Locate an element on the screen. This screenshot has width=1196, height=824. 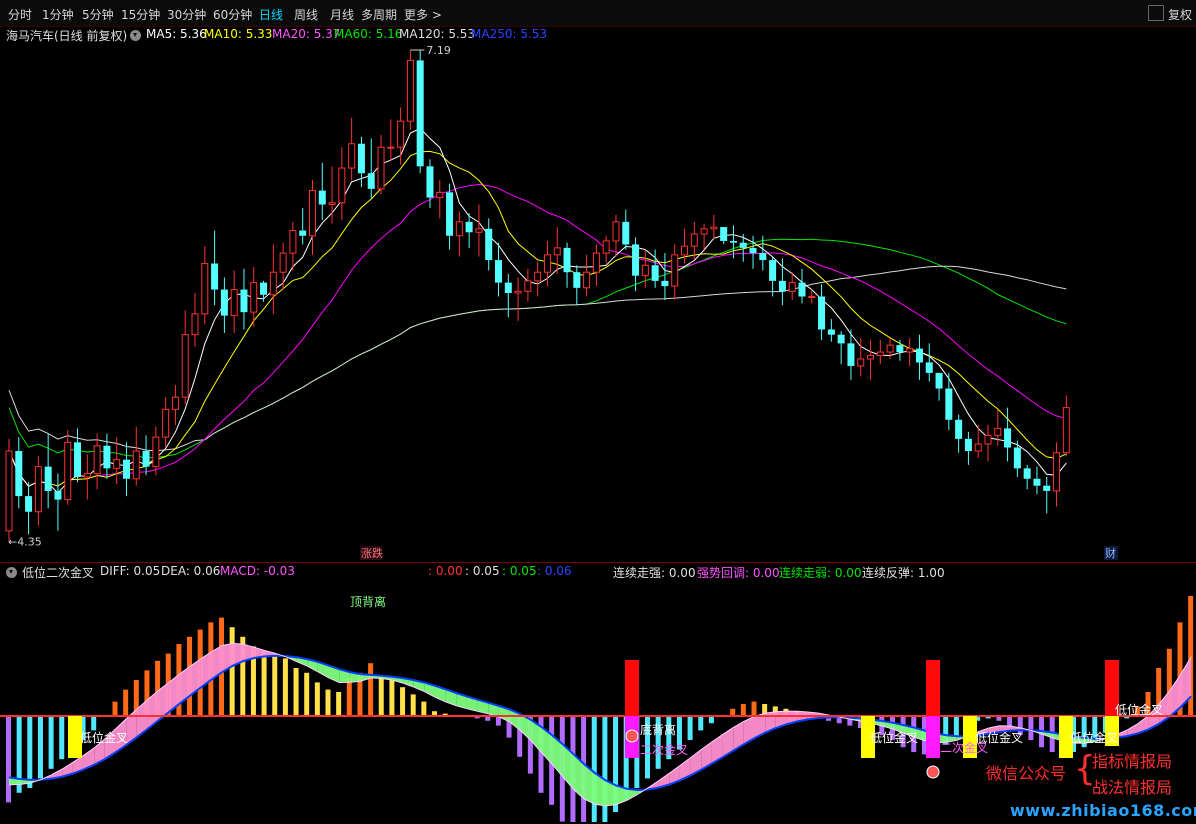
tab-2: 5分钟 is located at coordinates (98, 14).